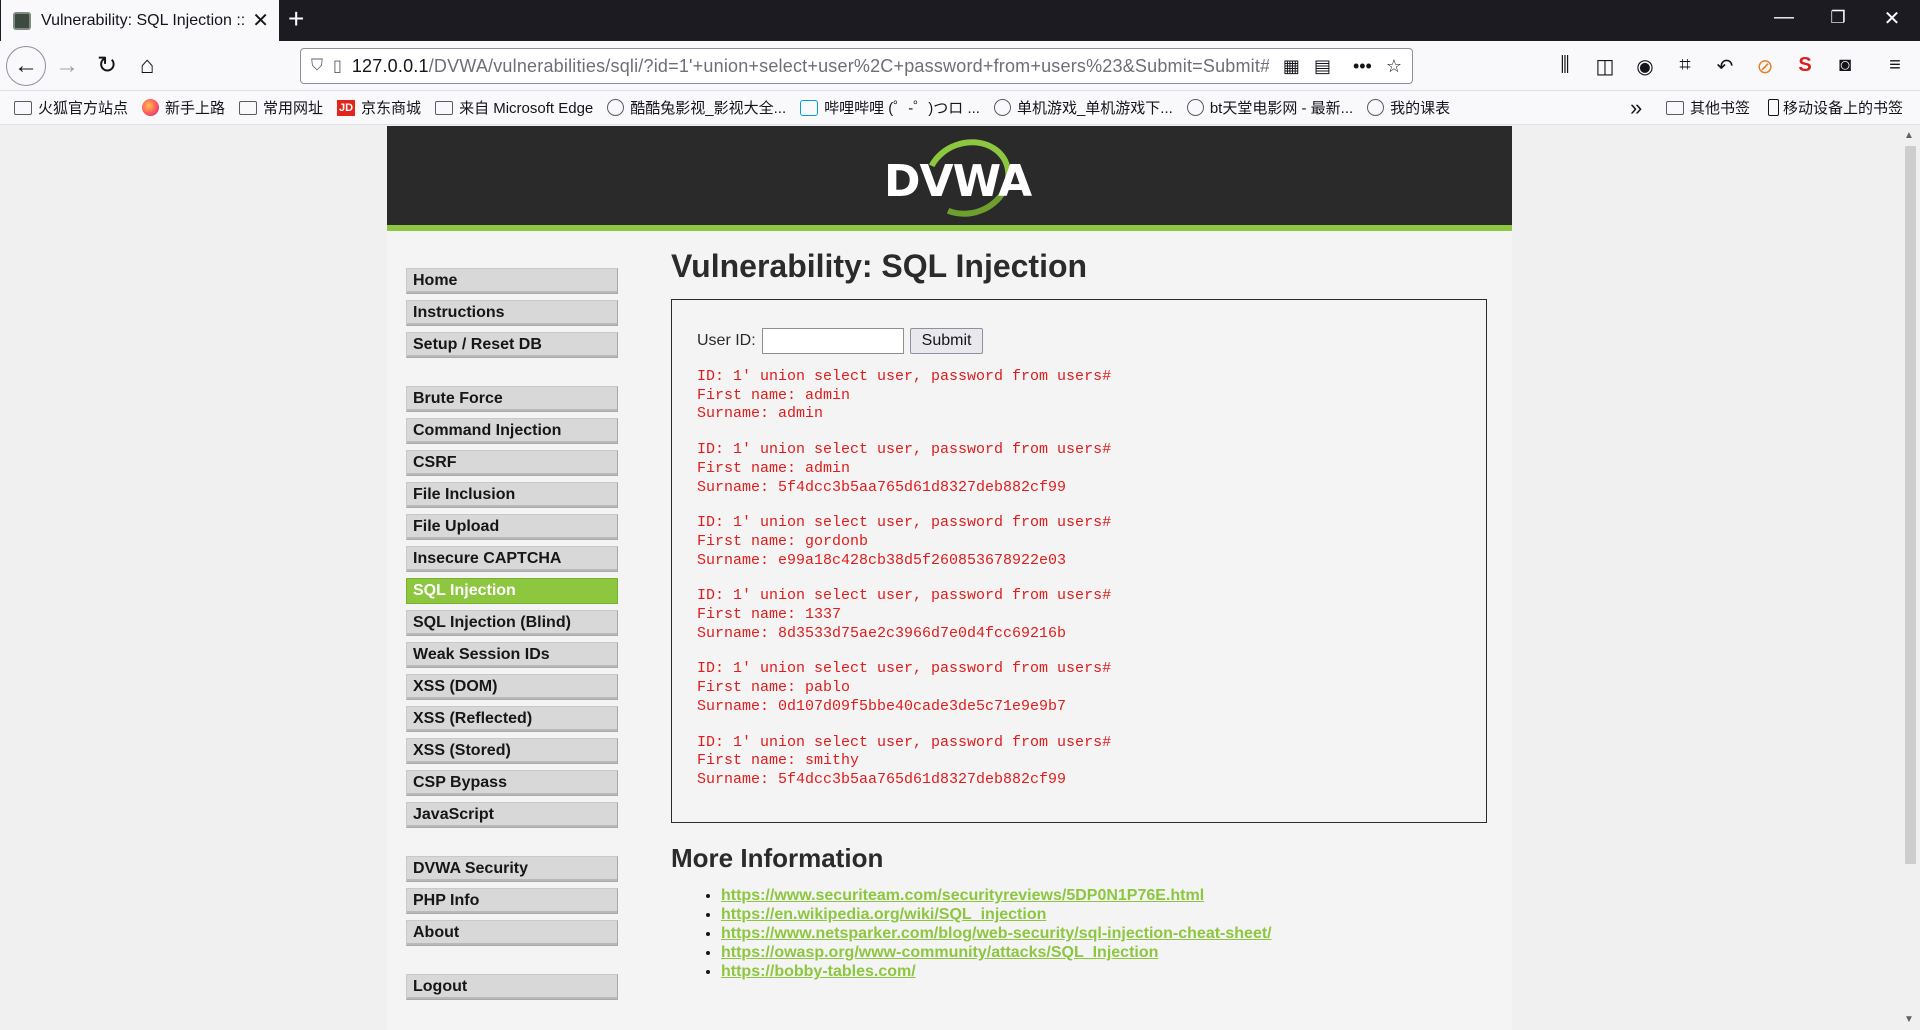  I want to click on menu-item-xss-reflected: XSS (Reflected), so click(512, 719).